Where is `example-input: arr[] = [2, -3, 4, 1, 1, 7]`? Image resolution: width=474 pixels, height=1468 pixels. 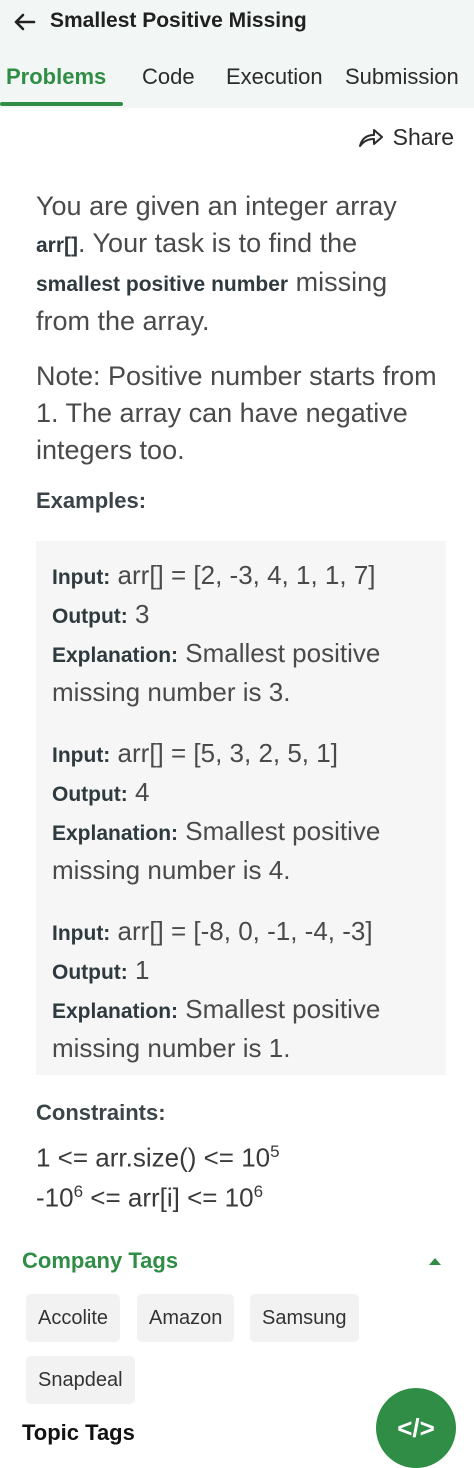
example-input: arr[] = [2, -3, 4, 1, 1, 7] is located at coordinates (246, 575).